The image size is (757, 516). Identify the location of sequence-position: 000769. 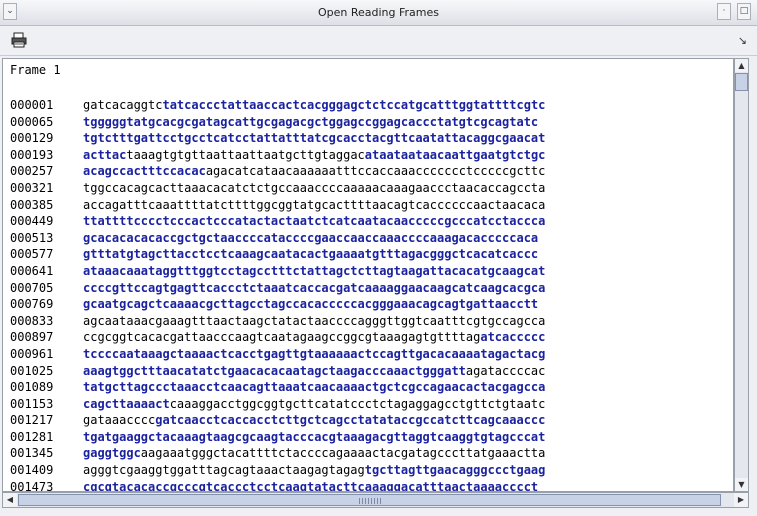
(32, 304).